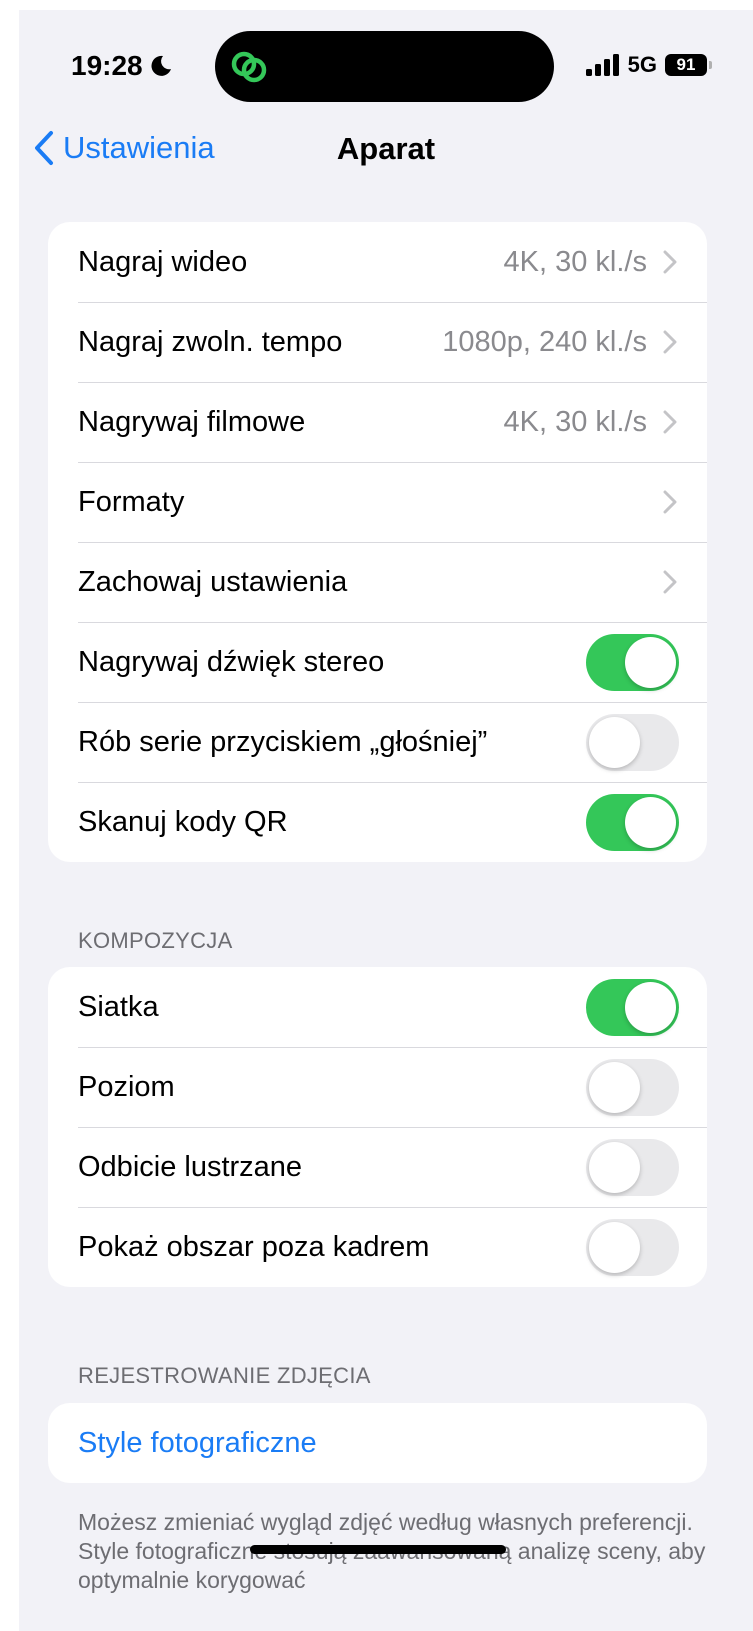 This screenshot has width=753, height=1631. Describe the element at coordinates (213, 581) in the screenshot. I see `setting-label: Zachowaj ustawienia` at that location.